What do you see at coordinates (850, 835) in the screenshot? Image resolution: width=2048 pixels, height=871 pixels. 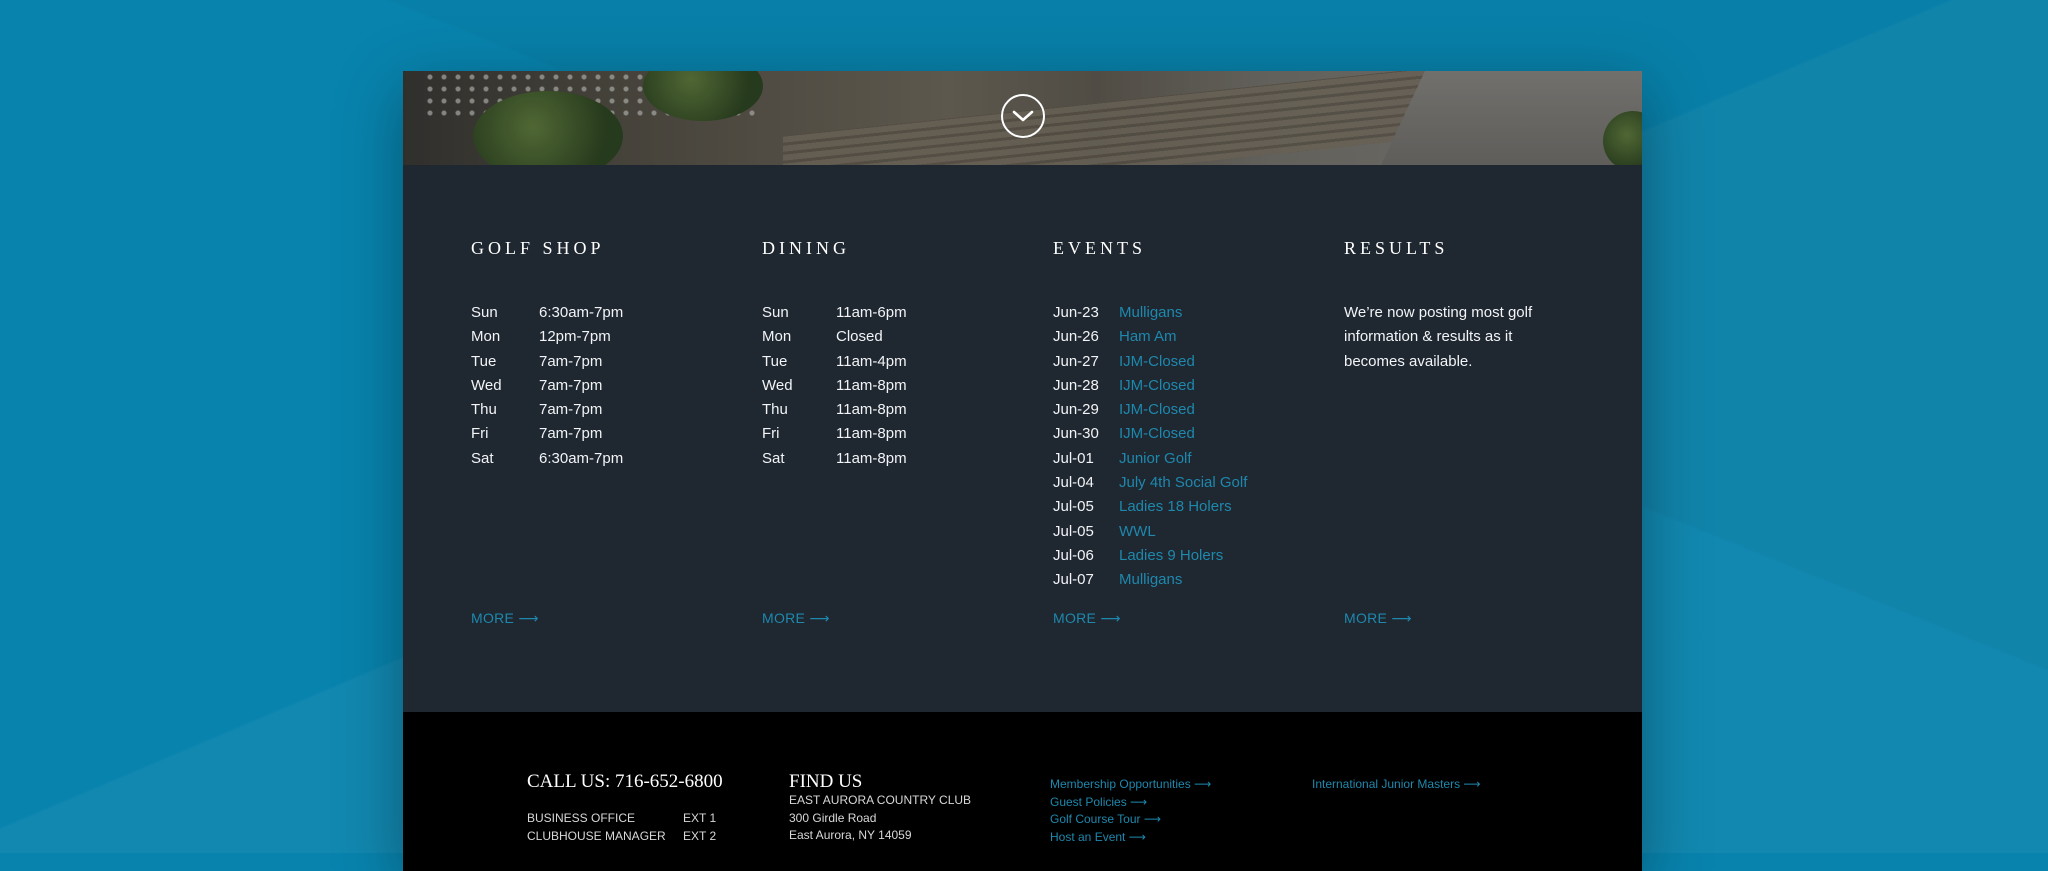 I see `address-line: East Aurora, NY 14059` at bounding box center [850, 835].